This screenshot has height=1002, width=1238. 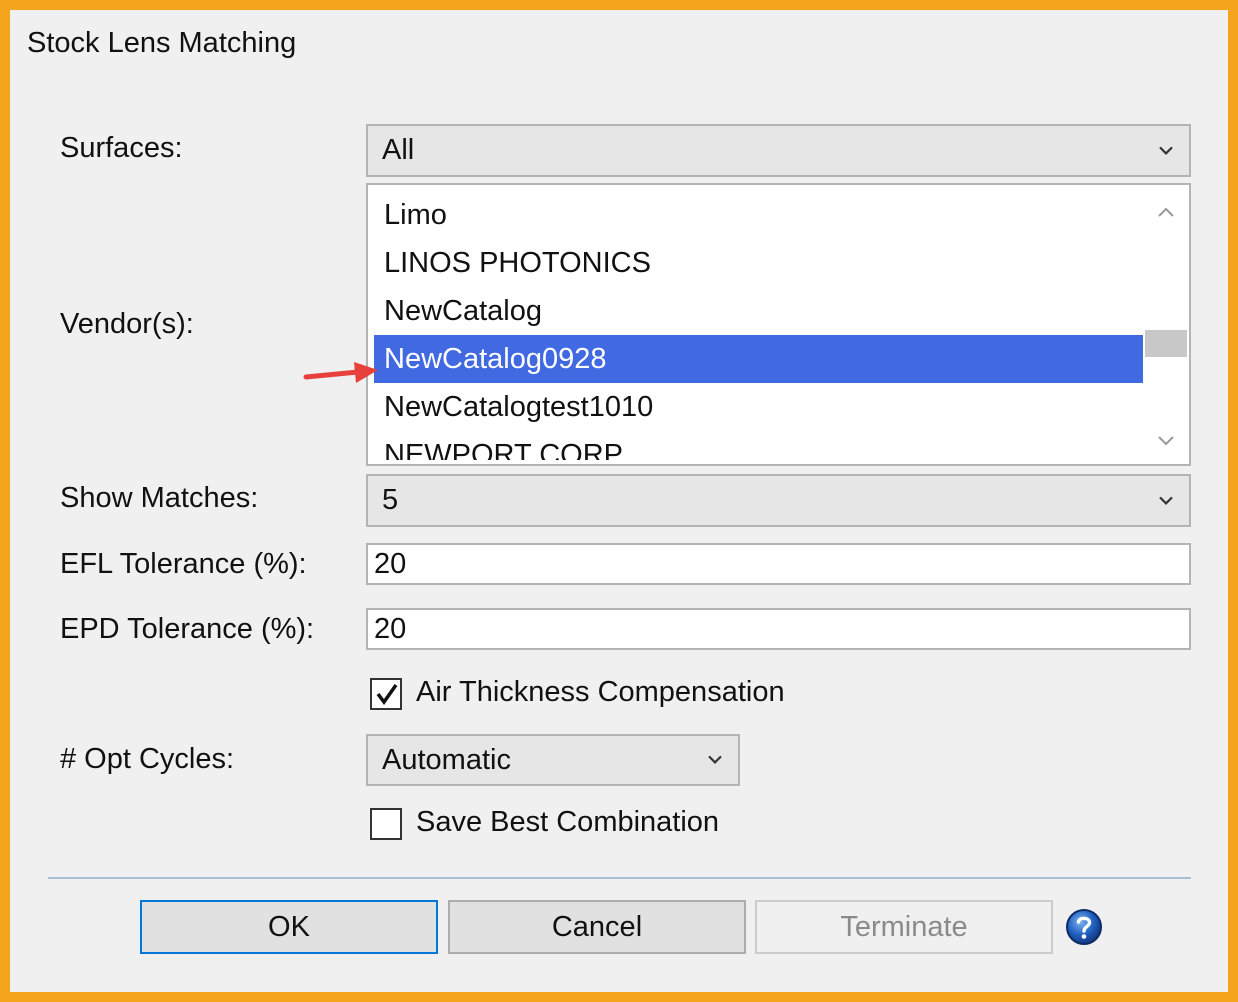 What do you see at coordinates (162, 43) in the screenshot?
I see `dialog-title: Stock Lens Matching` at bounding box center [162, 43].